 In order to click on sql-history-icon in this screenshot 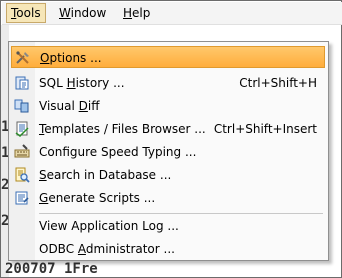, I will do `click(22, 83)`.